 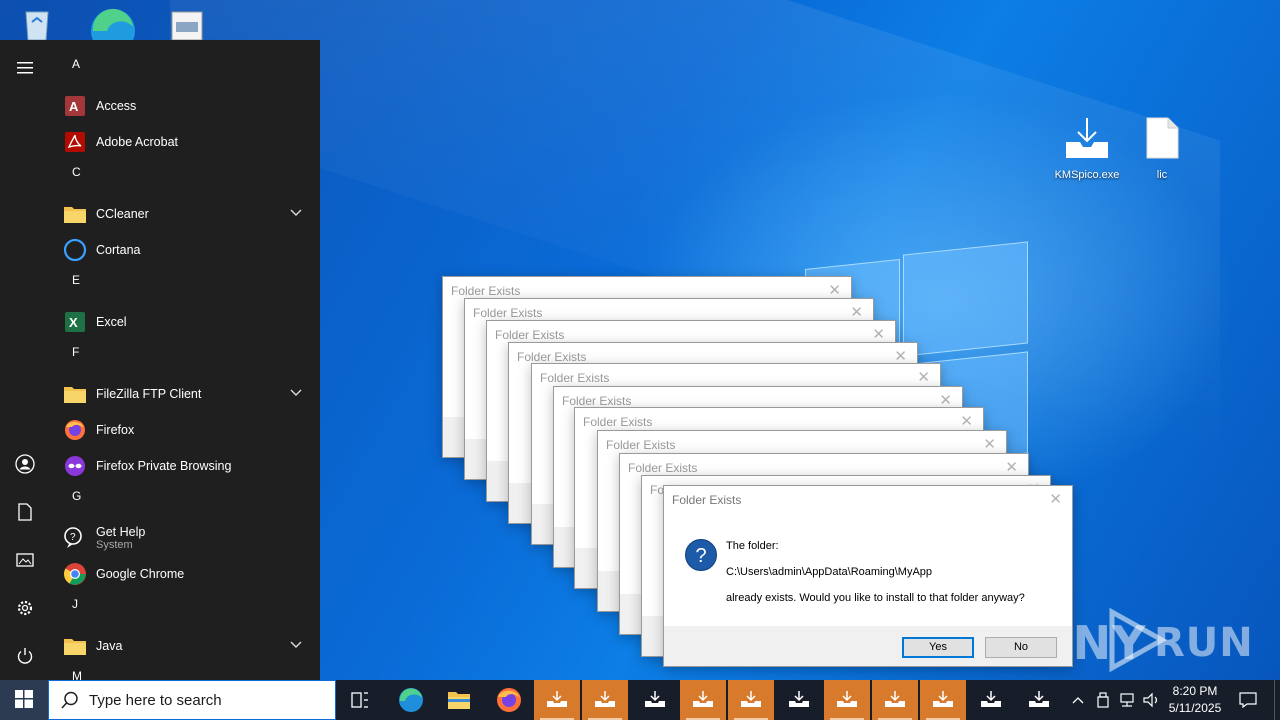 I want to click on file-explorer-icon, so click(x=459, y=700).